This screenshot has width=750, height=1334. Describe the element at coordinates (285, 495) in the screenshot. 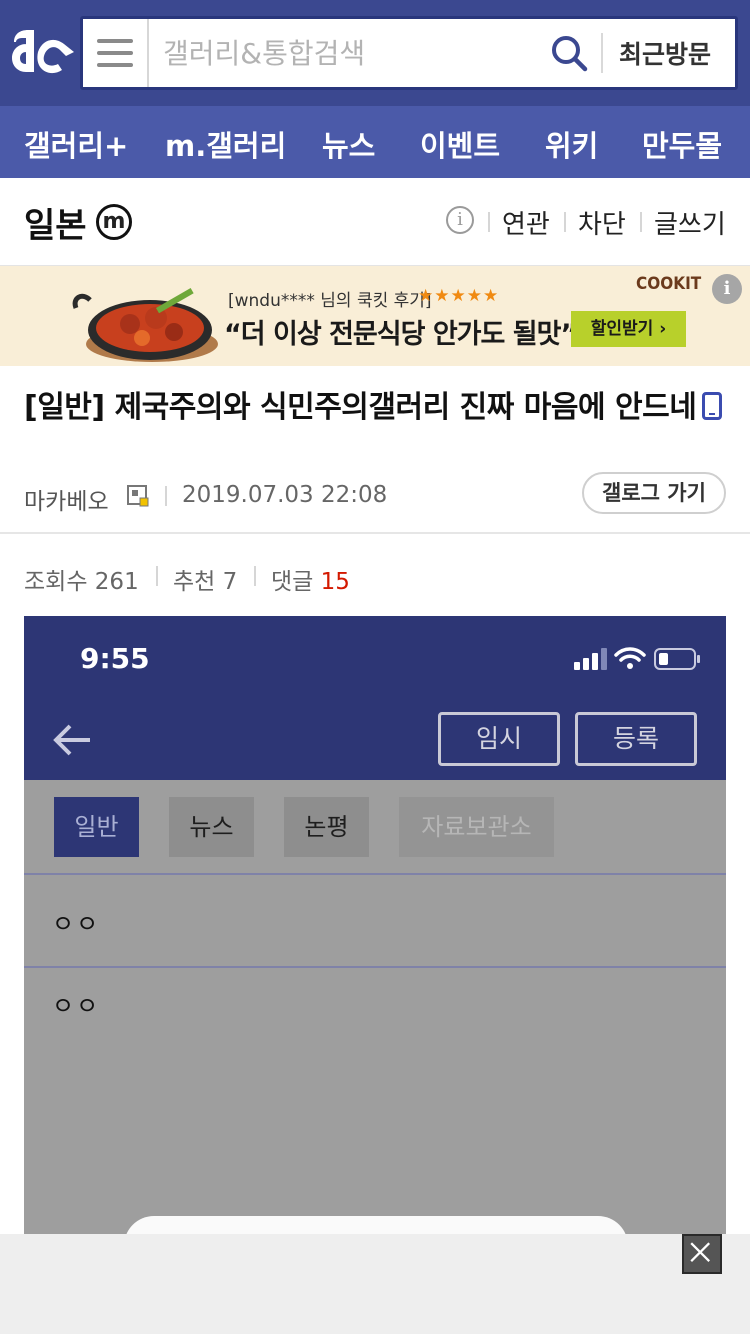

I see `post-date: 2019.07.03 22:08` at that location.